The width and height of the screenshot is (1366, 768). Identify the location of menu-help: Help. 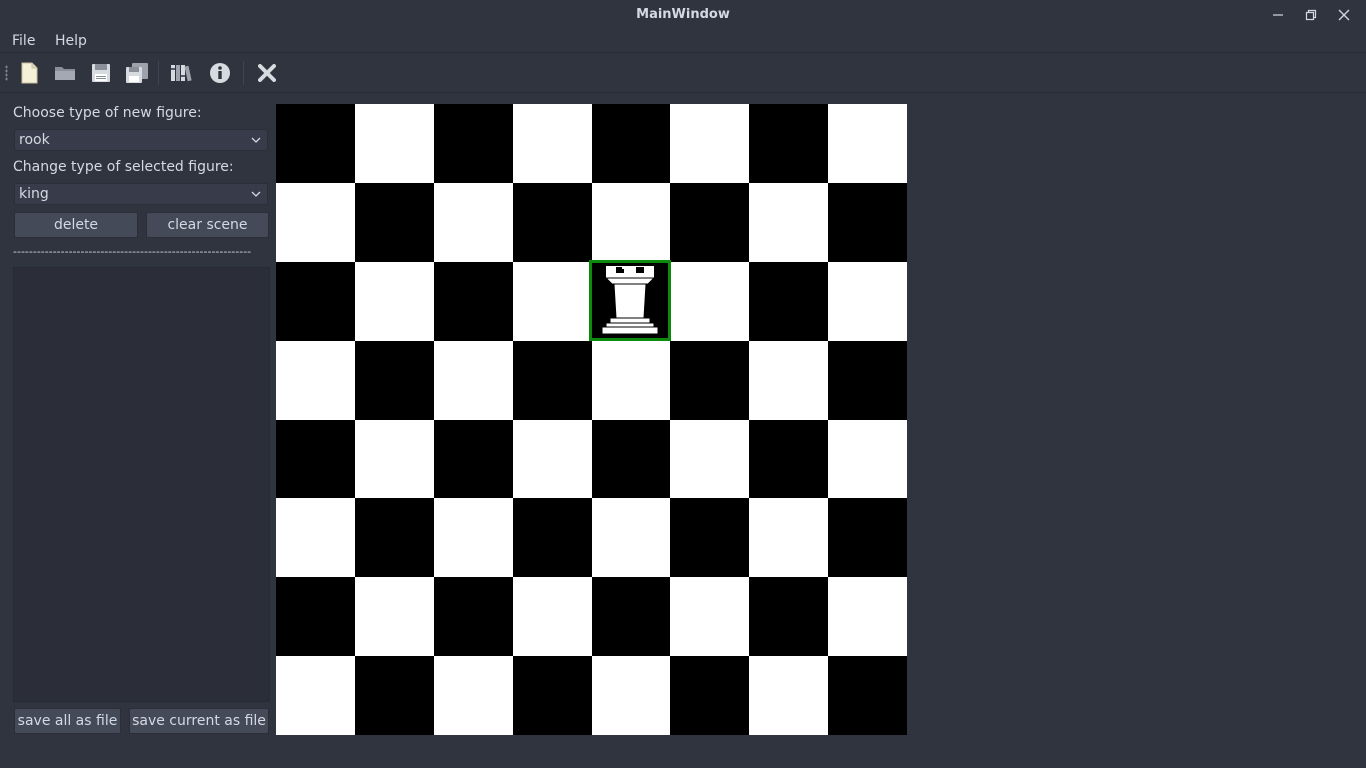
(71, 41).